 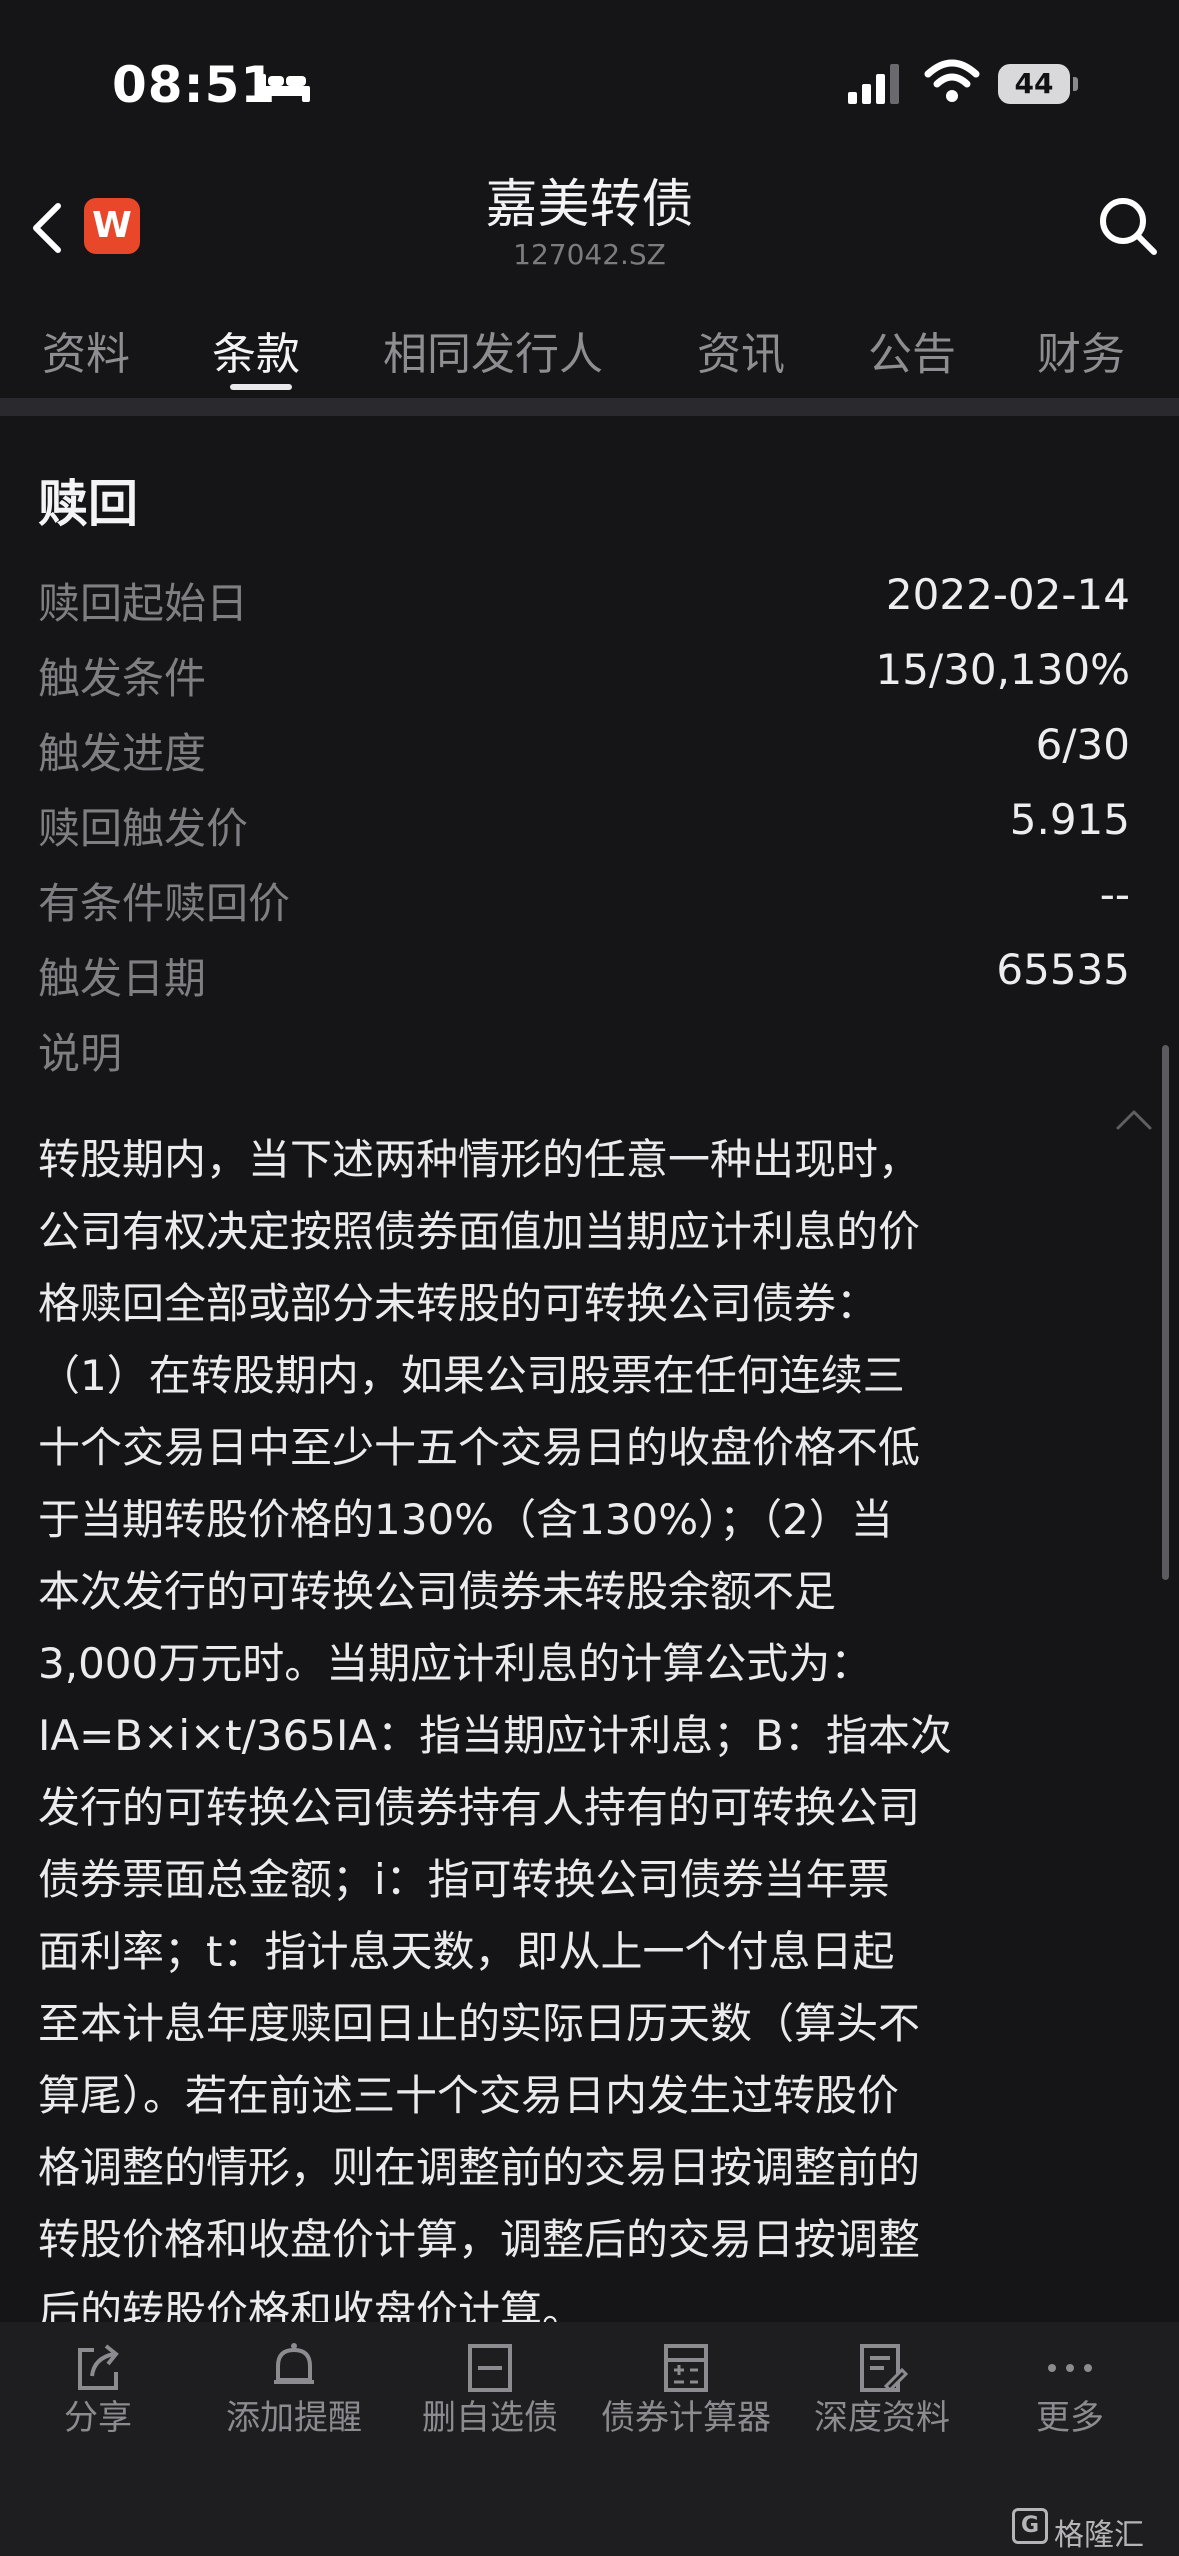 What do you see at coordinates (479, 1807) in the screenshot?
I see `description-line: 发行的可转换公司债券持有人持有的可转换公司` at bounding box center [479, 1807].